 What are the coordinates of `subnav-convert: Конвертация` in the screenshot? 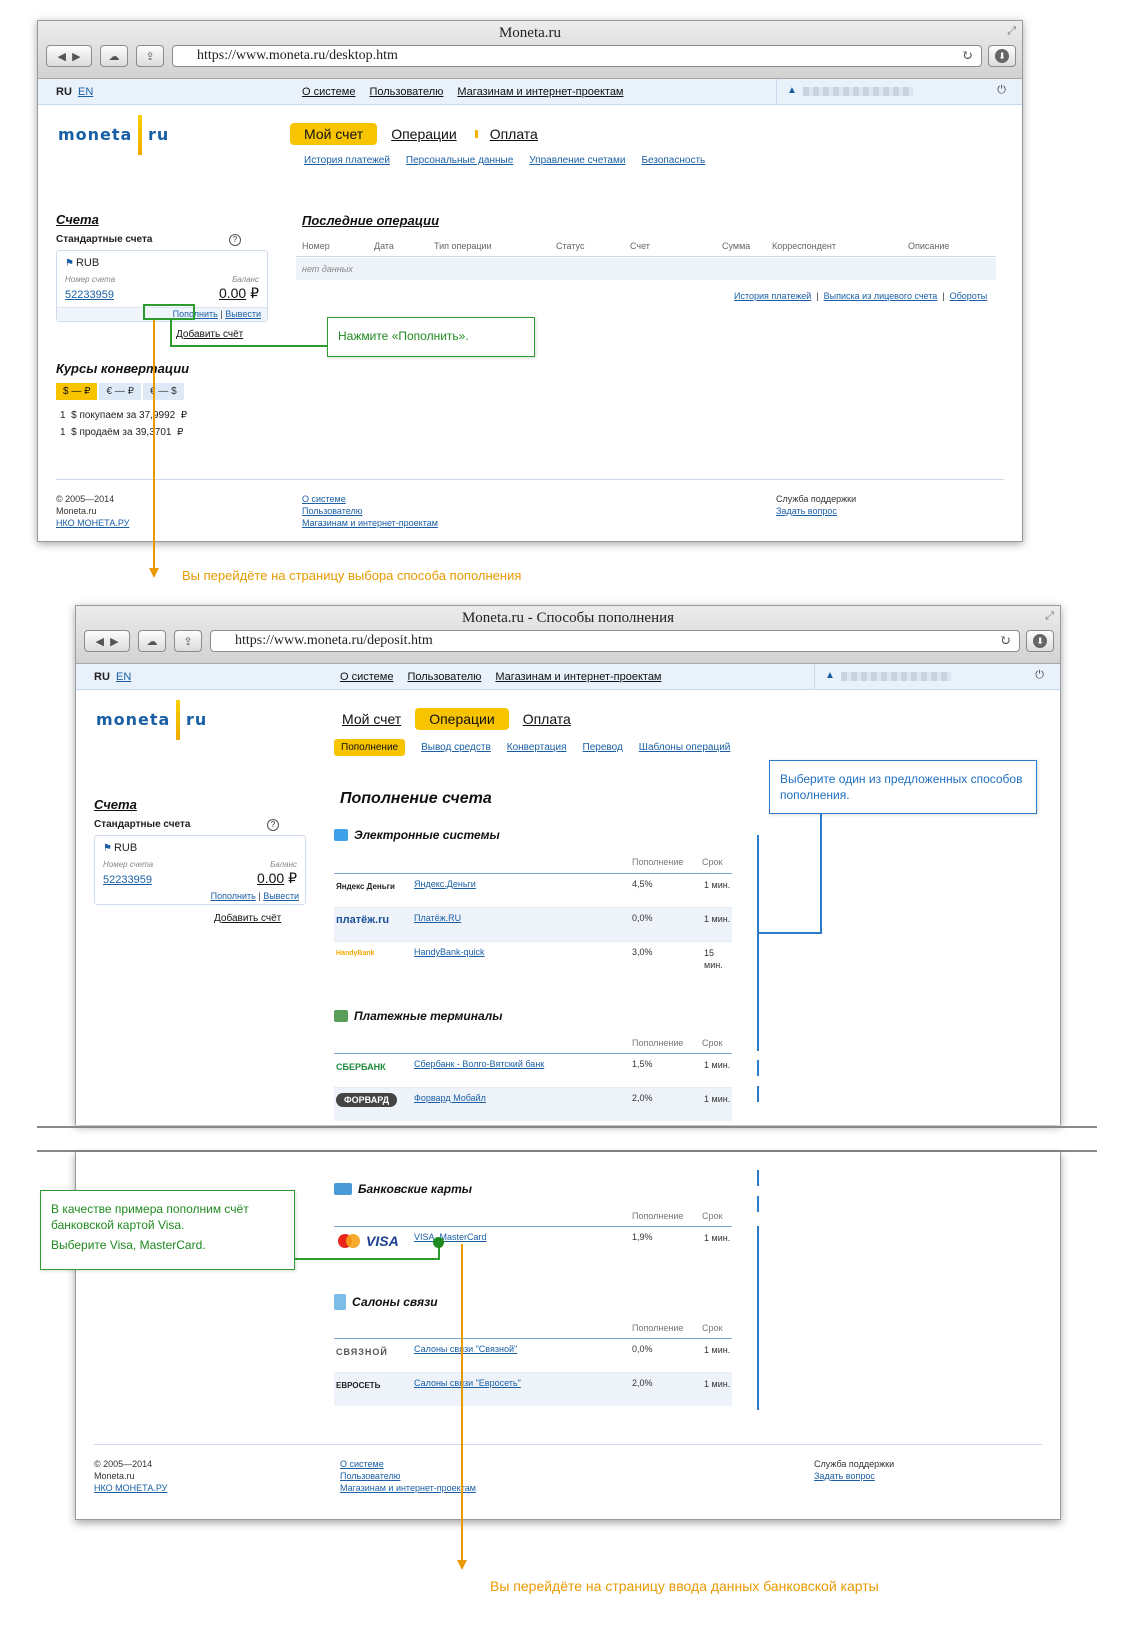 It's located at (537, 747).